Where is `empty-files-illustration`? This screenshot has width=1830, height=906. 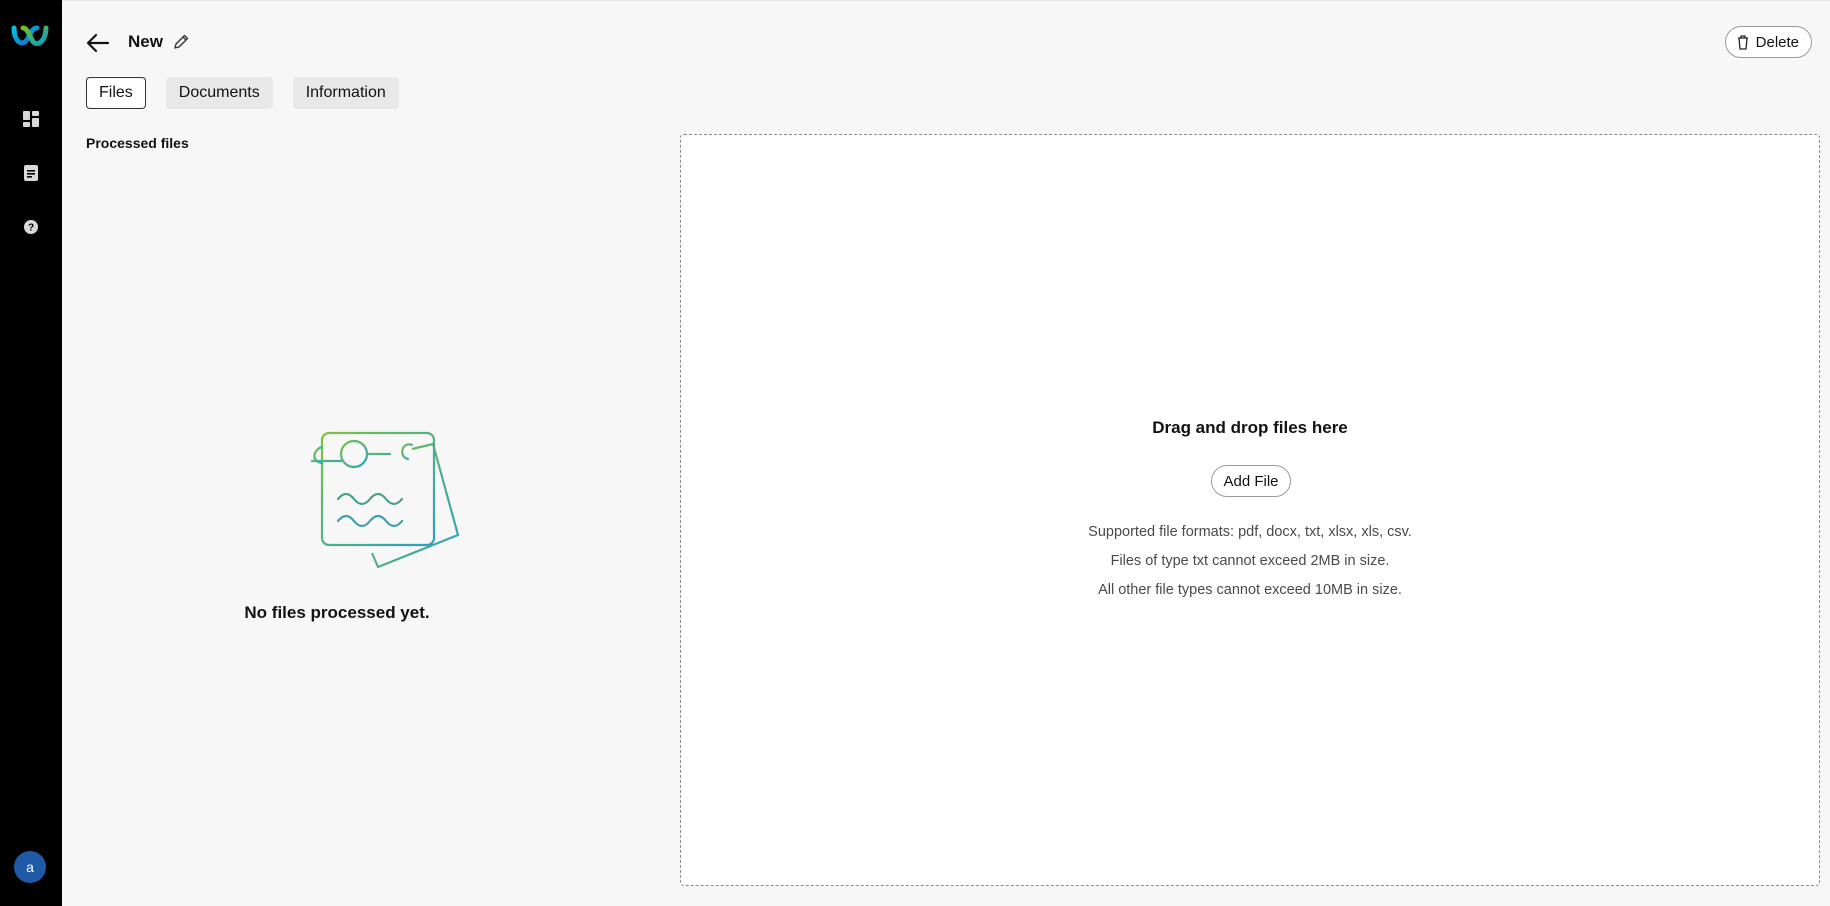 empty-files-illustration is located at coordinates (385, 500).